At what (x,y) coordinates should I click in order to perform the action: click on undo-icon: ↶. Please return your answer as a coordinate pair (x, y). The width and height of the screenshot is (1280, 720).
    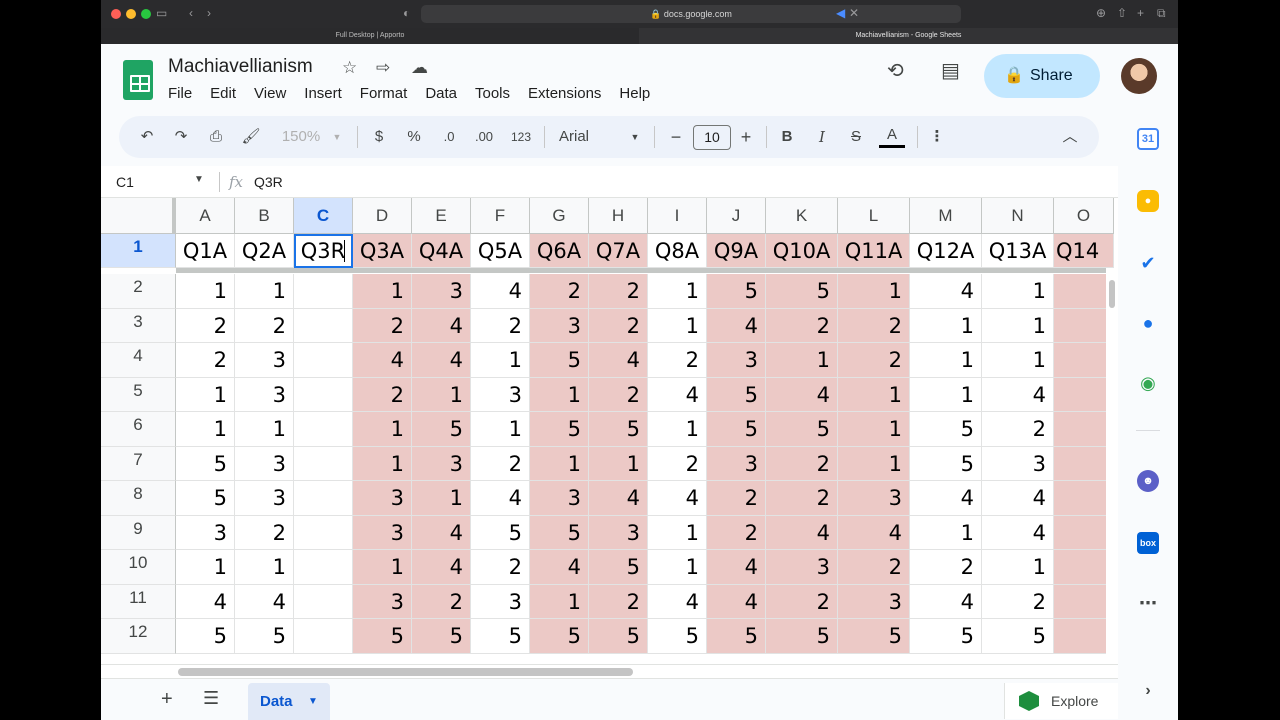
    Looking at the image, I should click on (147, 137).